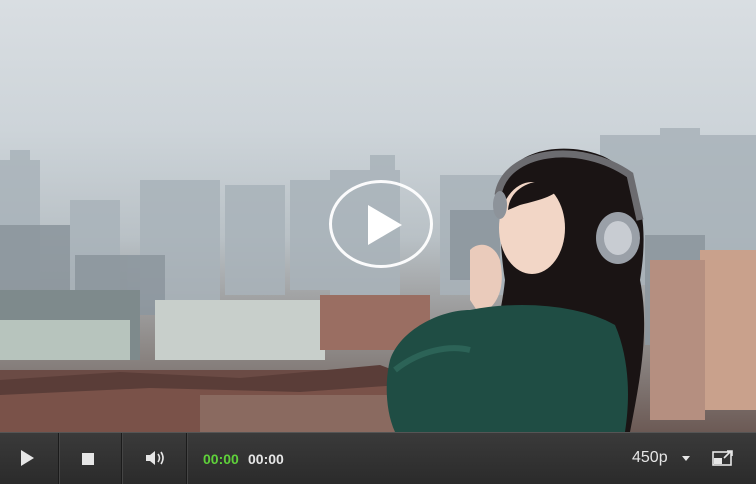  Describe the element at coordinates (378, 458) in the screenshot. I see `control-bar: 00:00 00:00 450p` at that location.